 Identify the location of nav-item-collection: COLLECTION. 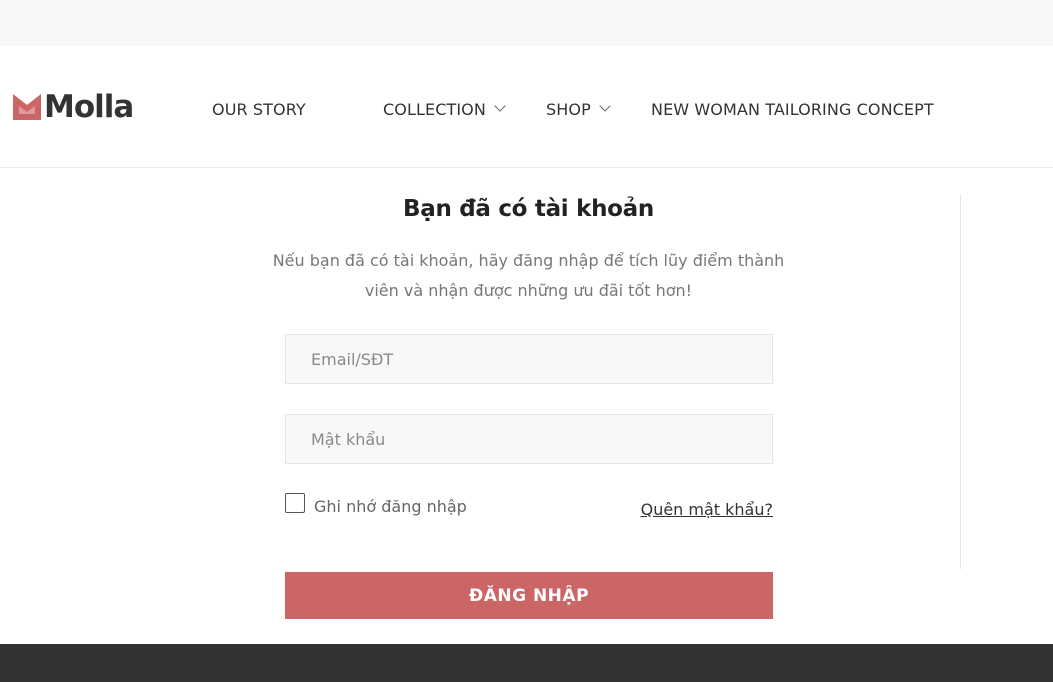
(444, 109).